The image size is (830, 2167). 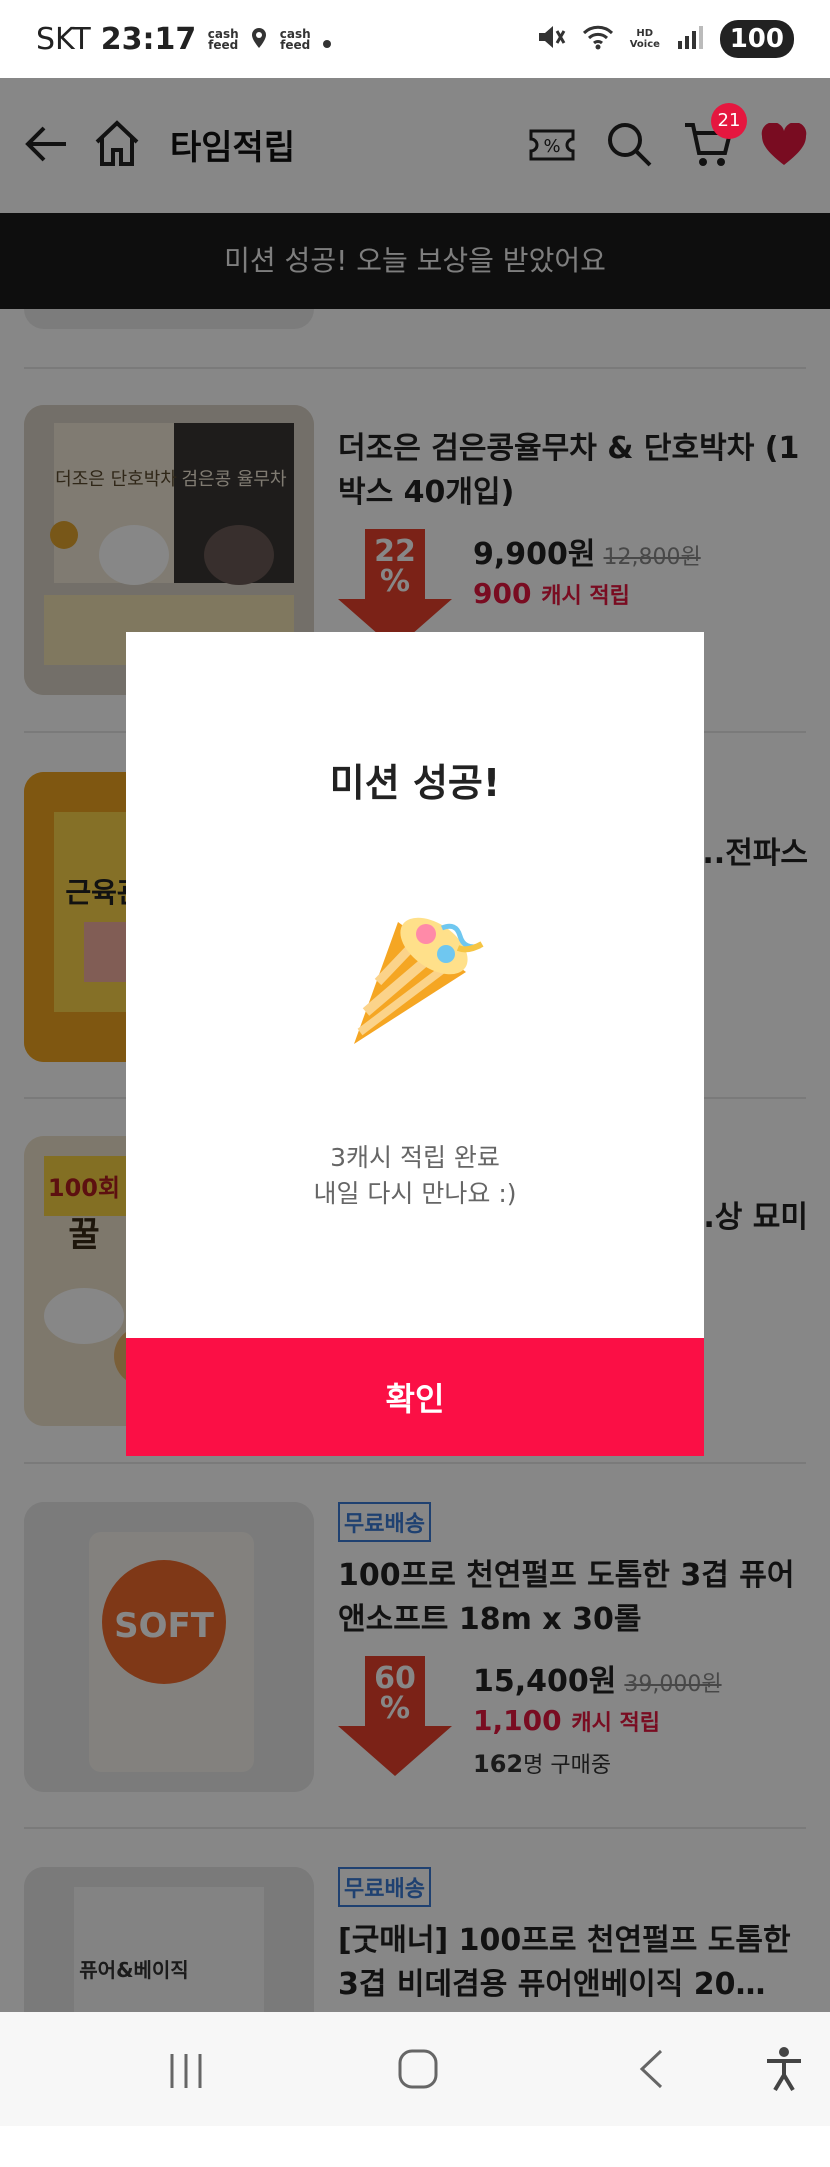 I want to click on cashfeed-notification-icon-2: cash feed, so click(x=295, y=39).